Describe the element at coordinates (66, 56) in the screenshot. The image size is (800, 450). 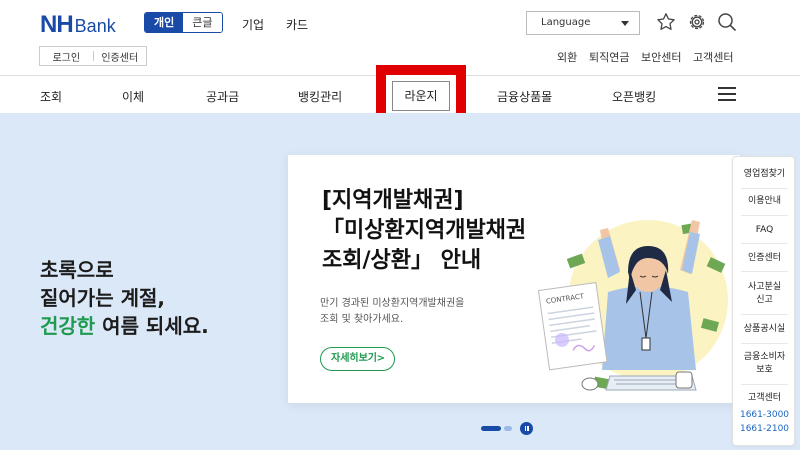
I see `login-link: 로그인` at that location.